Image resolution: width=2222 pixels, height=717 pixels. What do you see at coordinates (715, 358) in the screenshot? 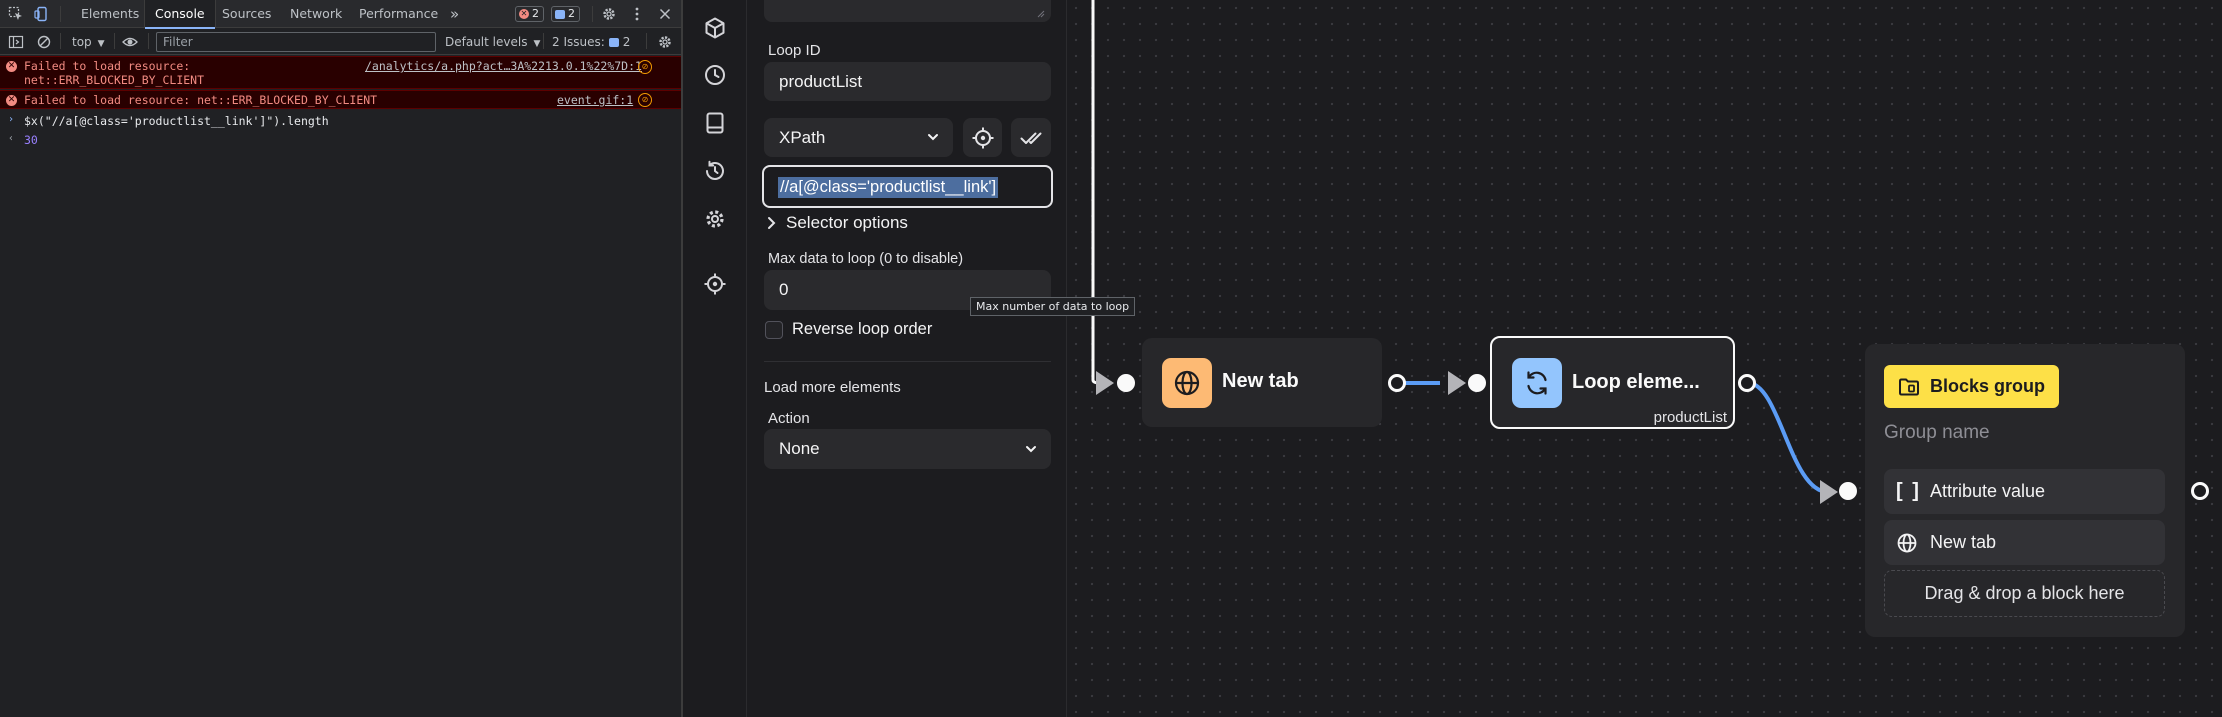
I see `automa-sidebar` at bounding box center [715, 358].